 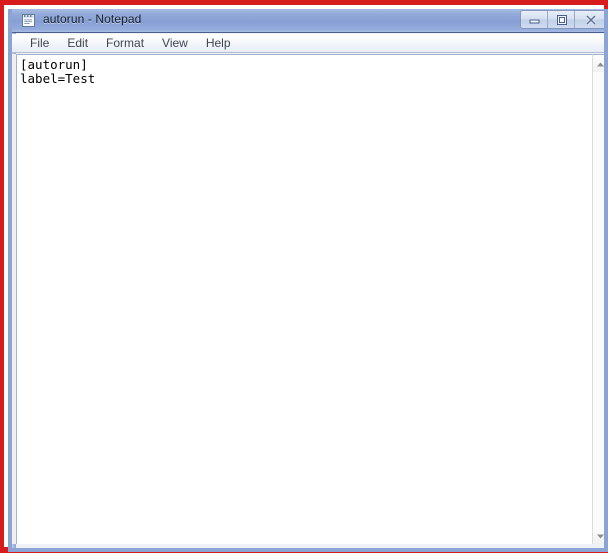 I want to click on close-button, so click(x=589, y=19).